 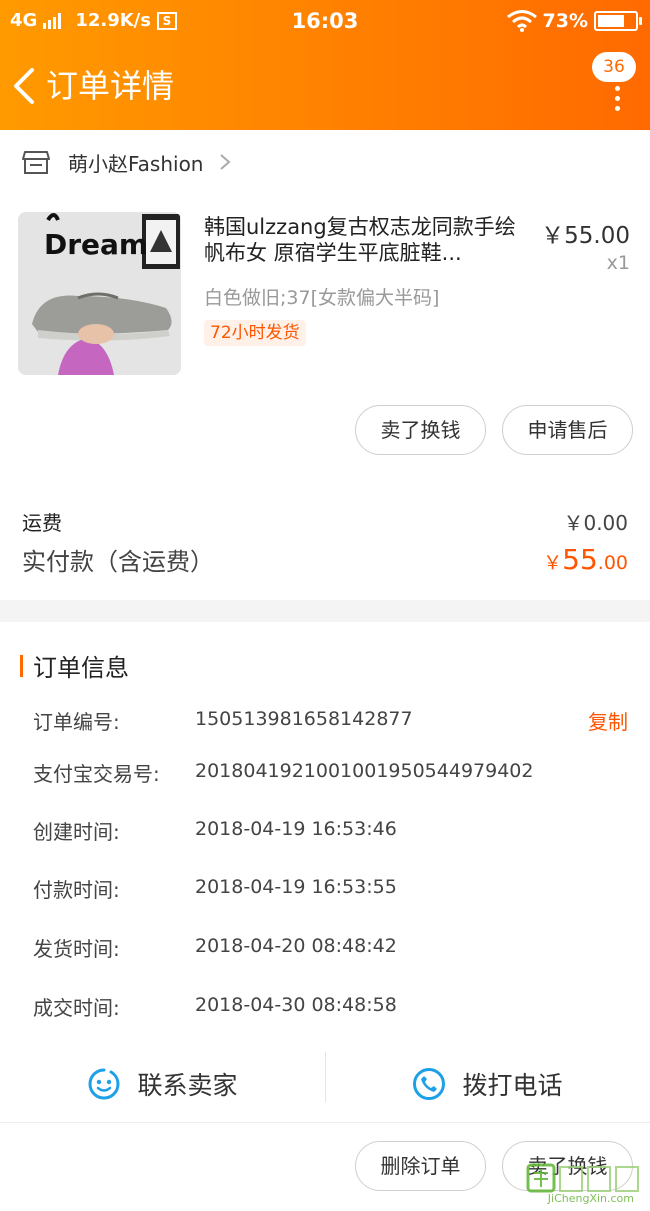 I want to click on paid-decimal: .00, so click(x=612, y=563).